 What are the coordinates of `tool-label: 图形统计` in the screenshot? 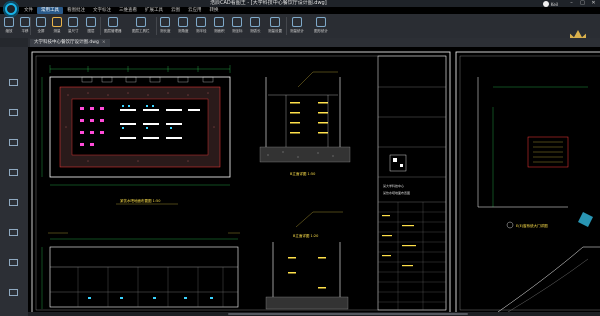 It's located at (321, 31).